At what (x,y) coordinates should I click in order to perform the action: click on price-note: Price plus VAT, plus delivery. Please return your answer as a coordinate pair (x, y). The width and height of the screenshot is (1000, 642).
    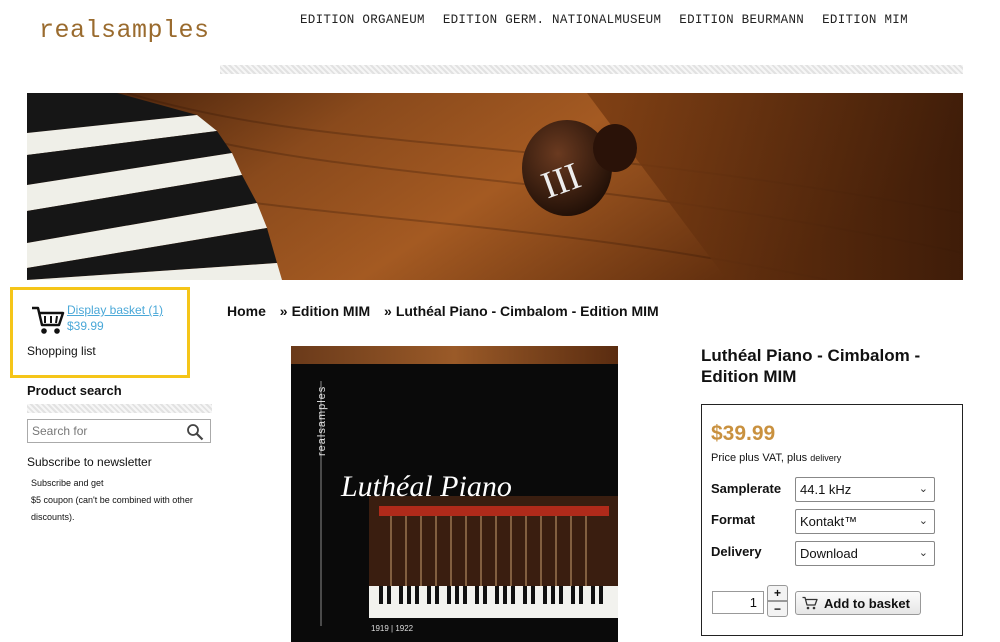
    Looking at the image, I should click on (776, 458).